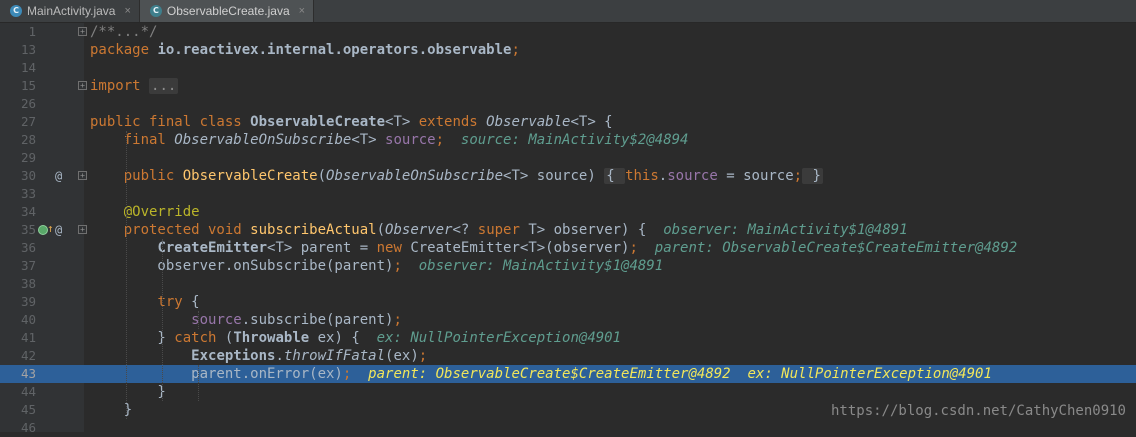 The image size is (1136, 437). What do you see at coordinates (18, 284) in the screenshot?
I see `line-number: 38` at bounding box center [18, 284].